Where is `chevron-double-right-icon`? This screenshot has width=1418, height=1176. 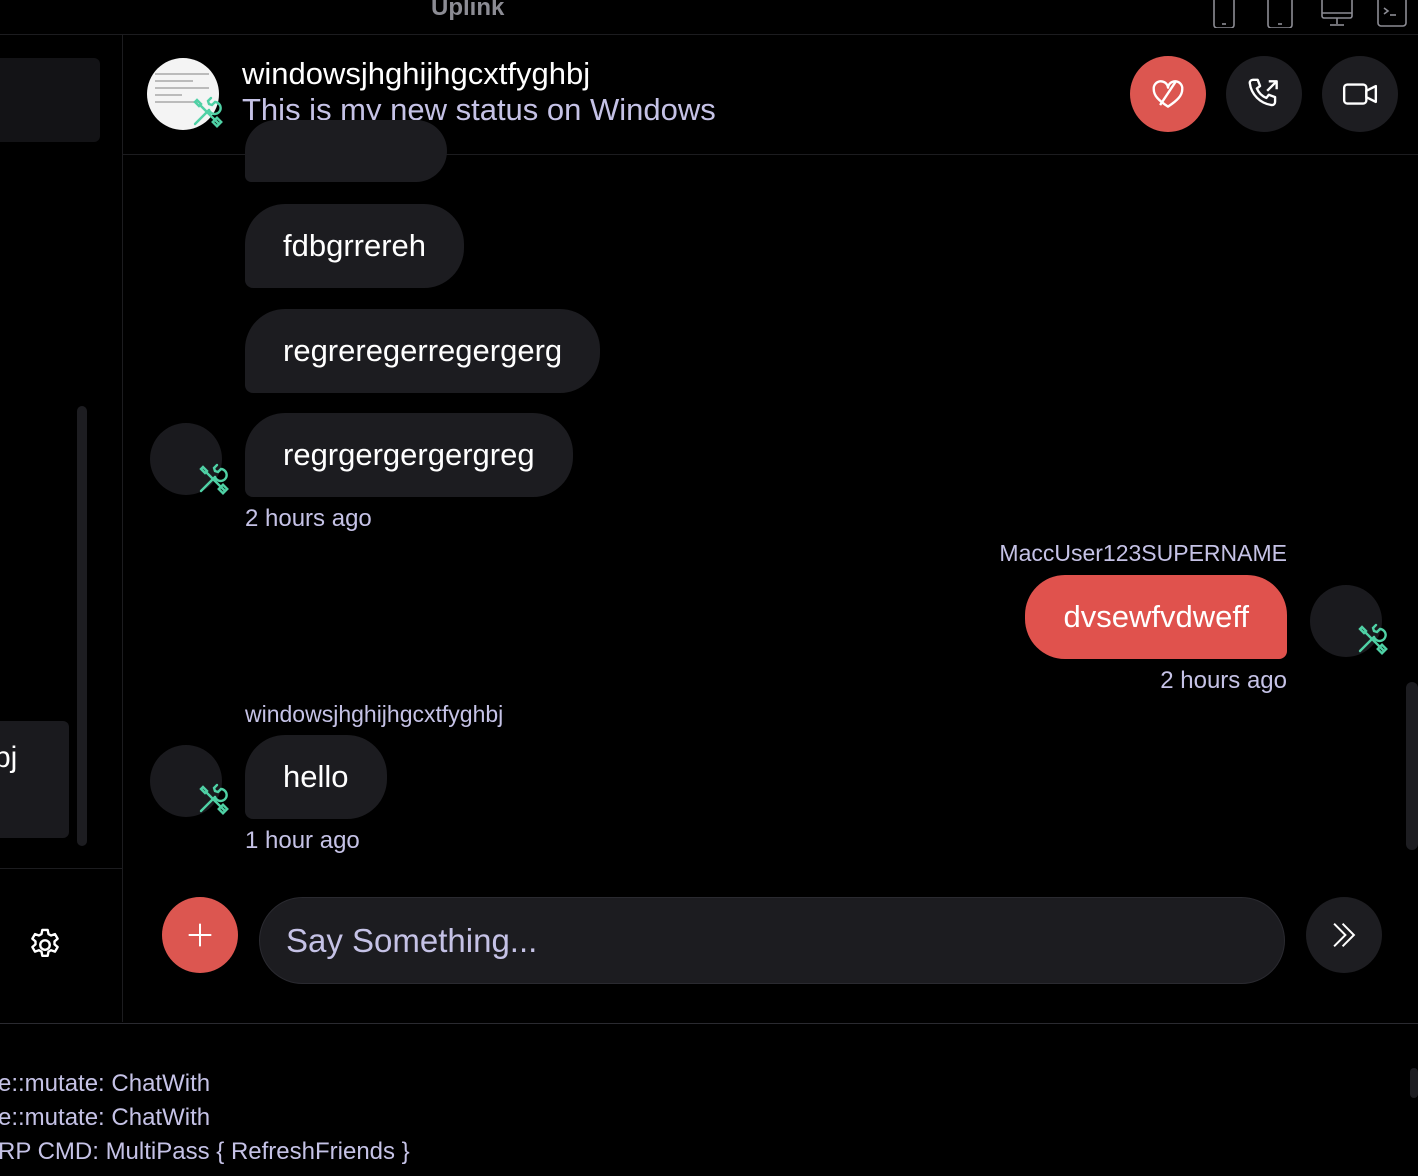 chevron-double-right-icon is located at coordinates (1344, 935).